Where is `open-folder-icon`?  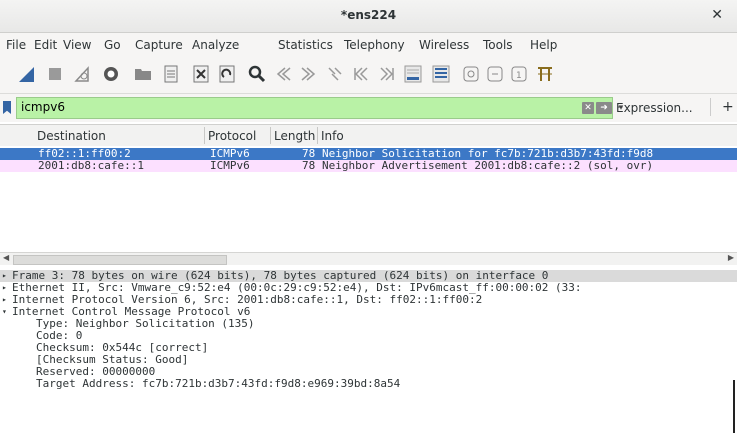 open-folder-icon is located at coordinates (143, 74).